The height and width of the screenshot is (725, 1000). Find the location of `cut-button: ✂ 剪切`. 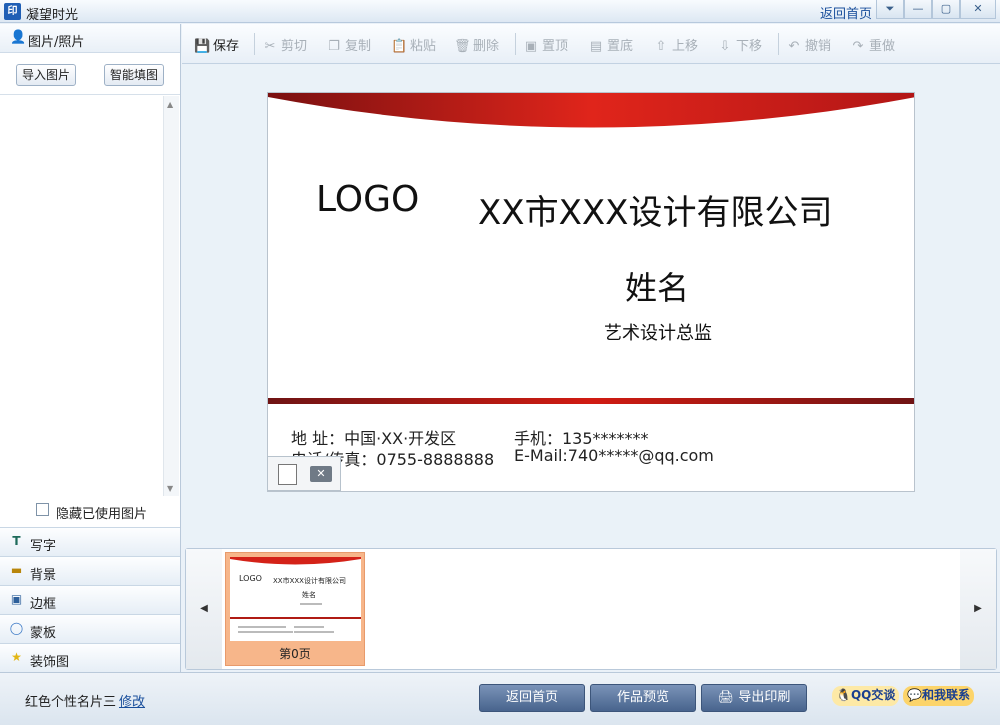

cut-button: ✂ 剪切 is located at coordinates (284, 44).